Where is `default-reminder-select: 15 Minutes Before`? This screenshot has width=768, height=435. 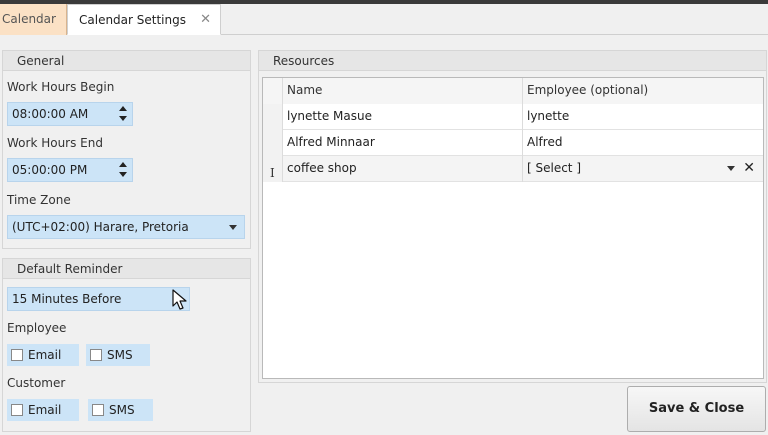 default-reminder-select: 15 Minutes Before is located at coordinates (98, 299).